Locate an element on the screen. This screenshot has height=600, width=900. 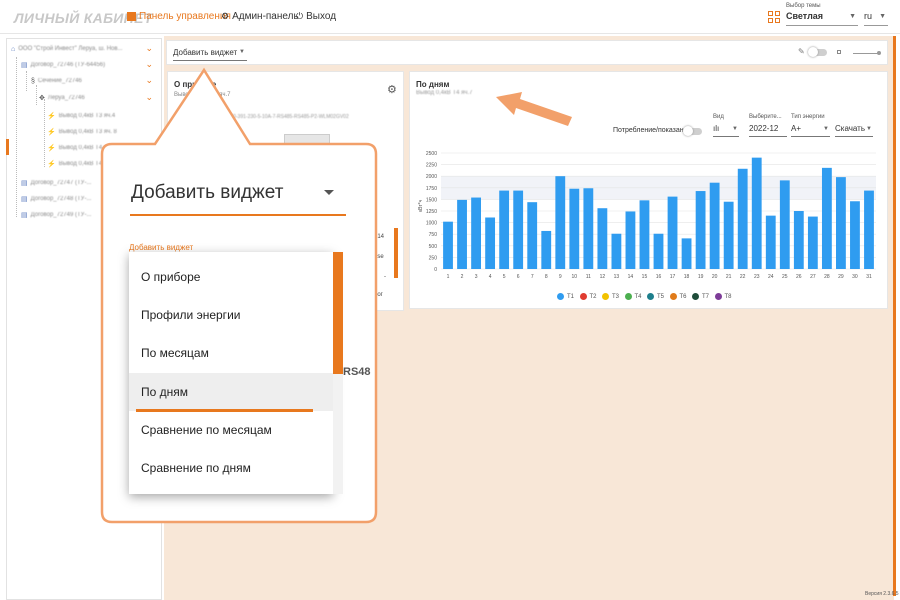
dropdown-option-days: По дням is located at coordinates (231, 392).